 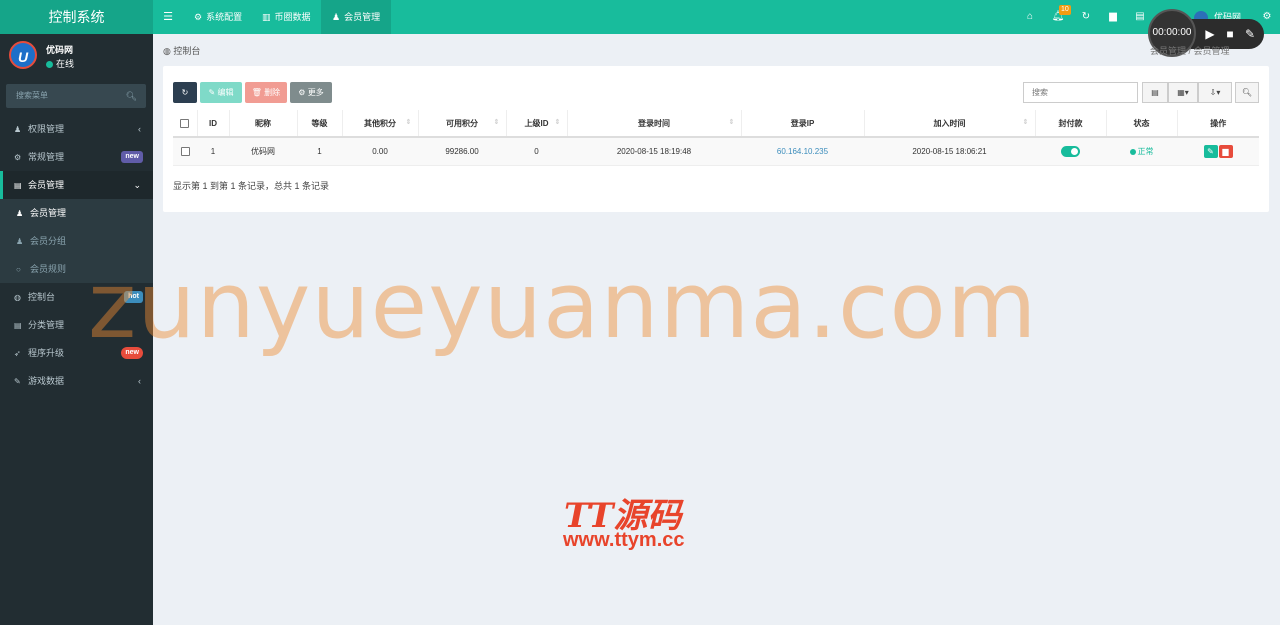 What do you see at coordinates (1030, 17) in the screenshot?
I see `home-icon: ⌂` at bounding box center [1030, 17].